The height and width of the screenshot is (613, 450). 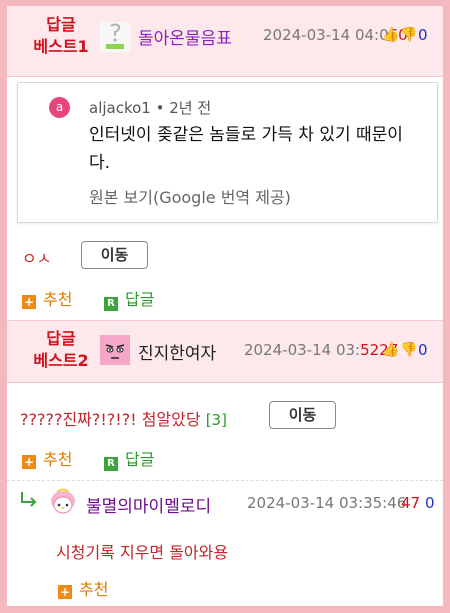 I want to click on best1-avatar, so click(x=115, y=37).